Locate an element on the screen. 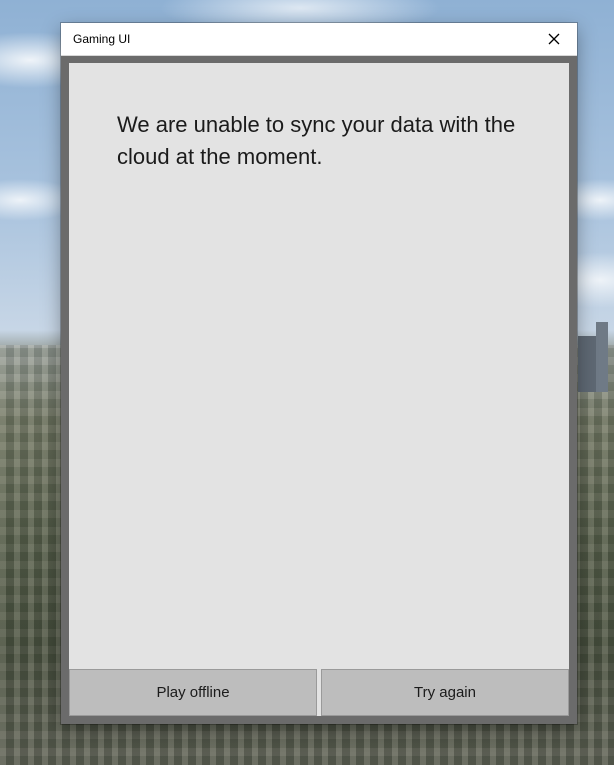  button-row: Play offline Try again is located at coordinates (319, 692).